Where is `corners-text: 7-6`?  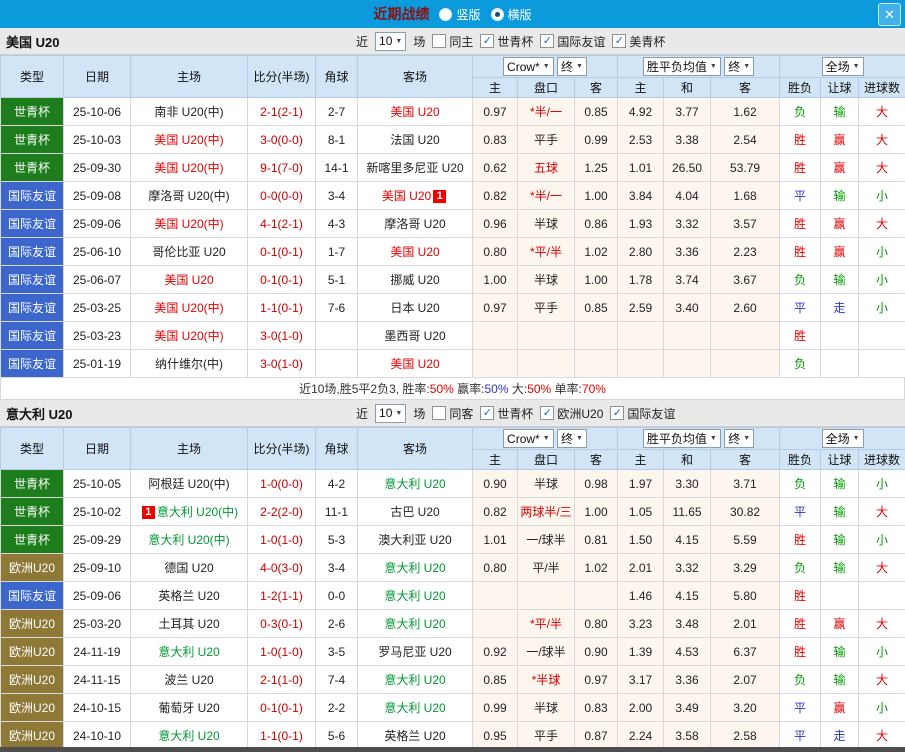 corners-text: 7-6 is located at coordinates (336, 307).